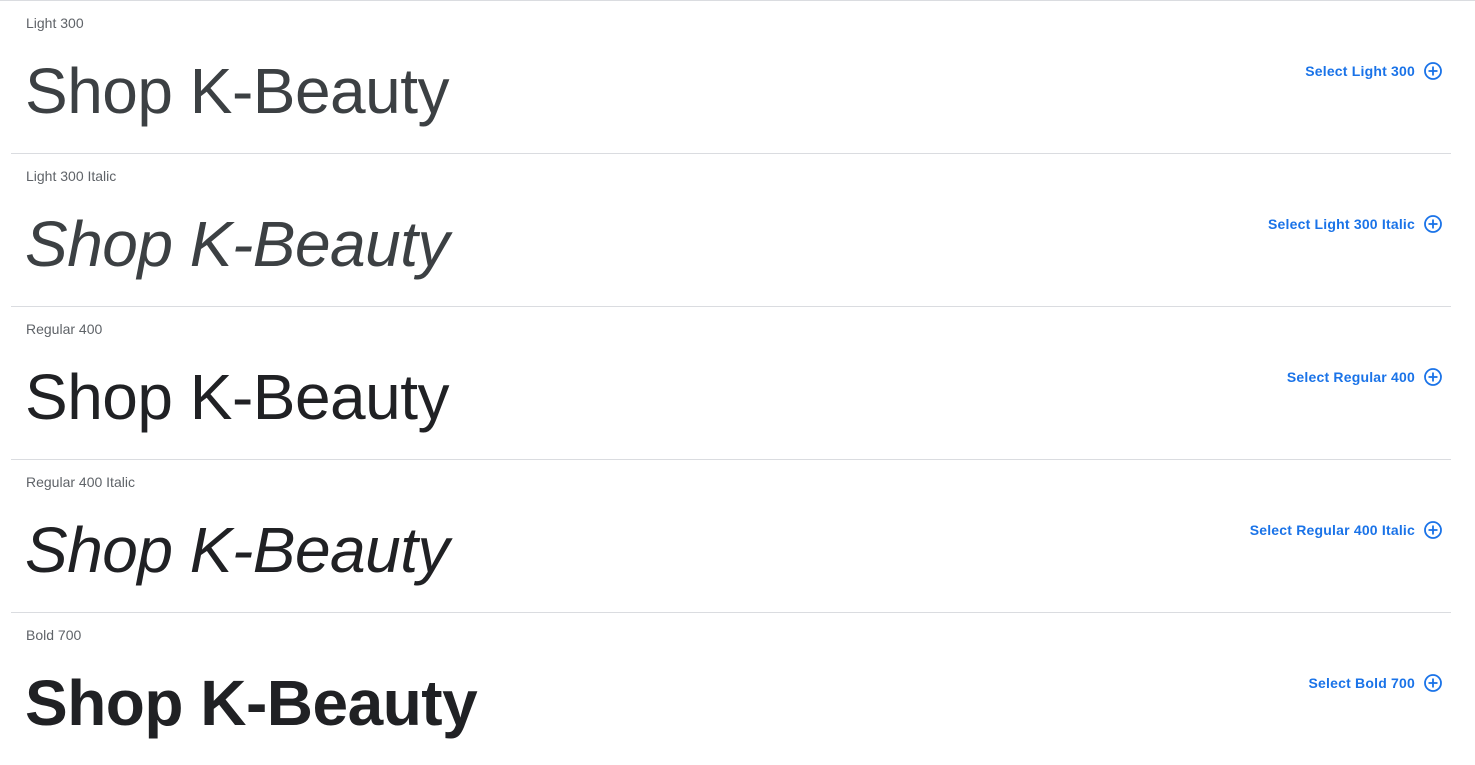  I want to click on select-button-label: Select Light 300, so click(1360, 71).